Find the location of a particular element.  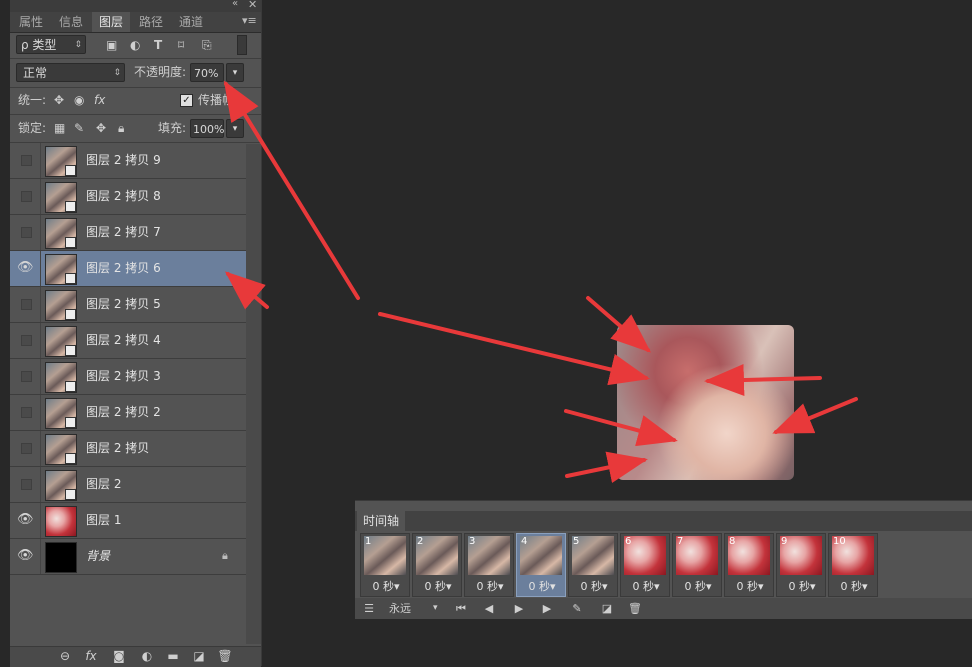

arrow-to-tattoo is located at coordinates (606, 467).